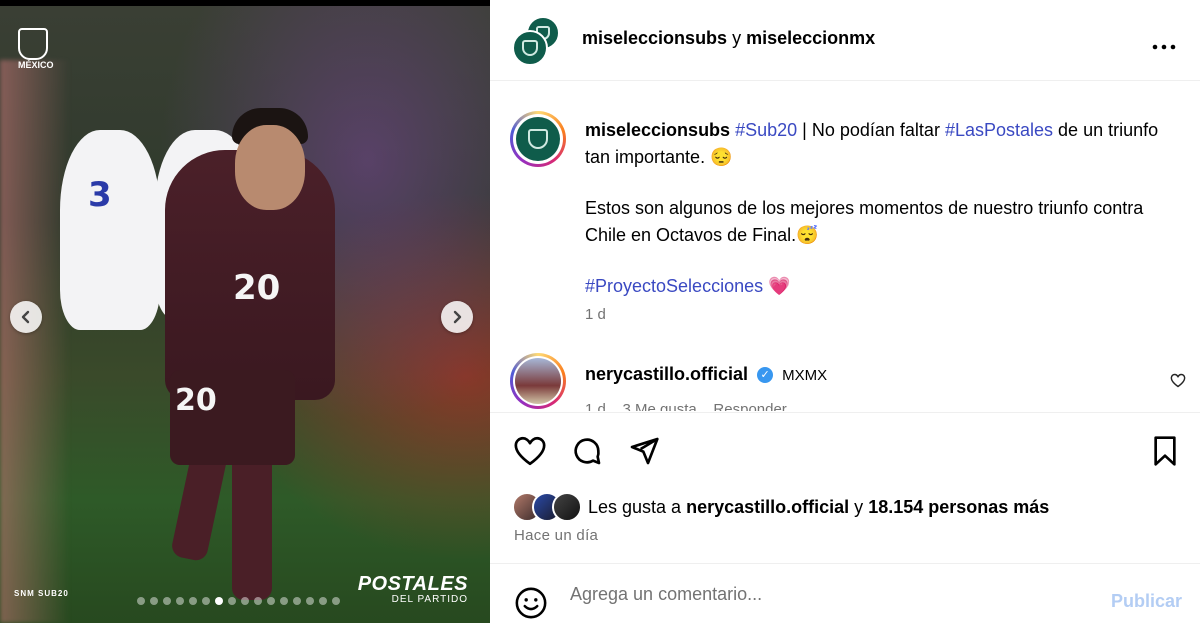 Image resolution: width=1200 pixels, height=625 pixels. Describe the element at coordinates (538, 381) in the screenshot. I see `comment-avatar` at that location.